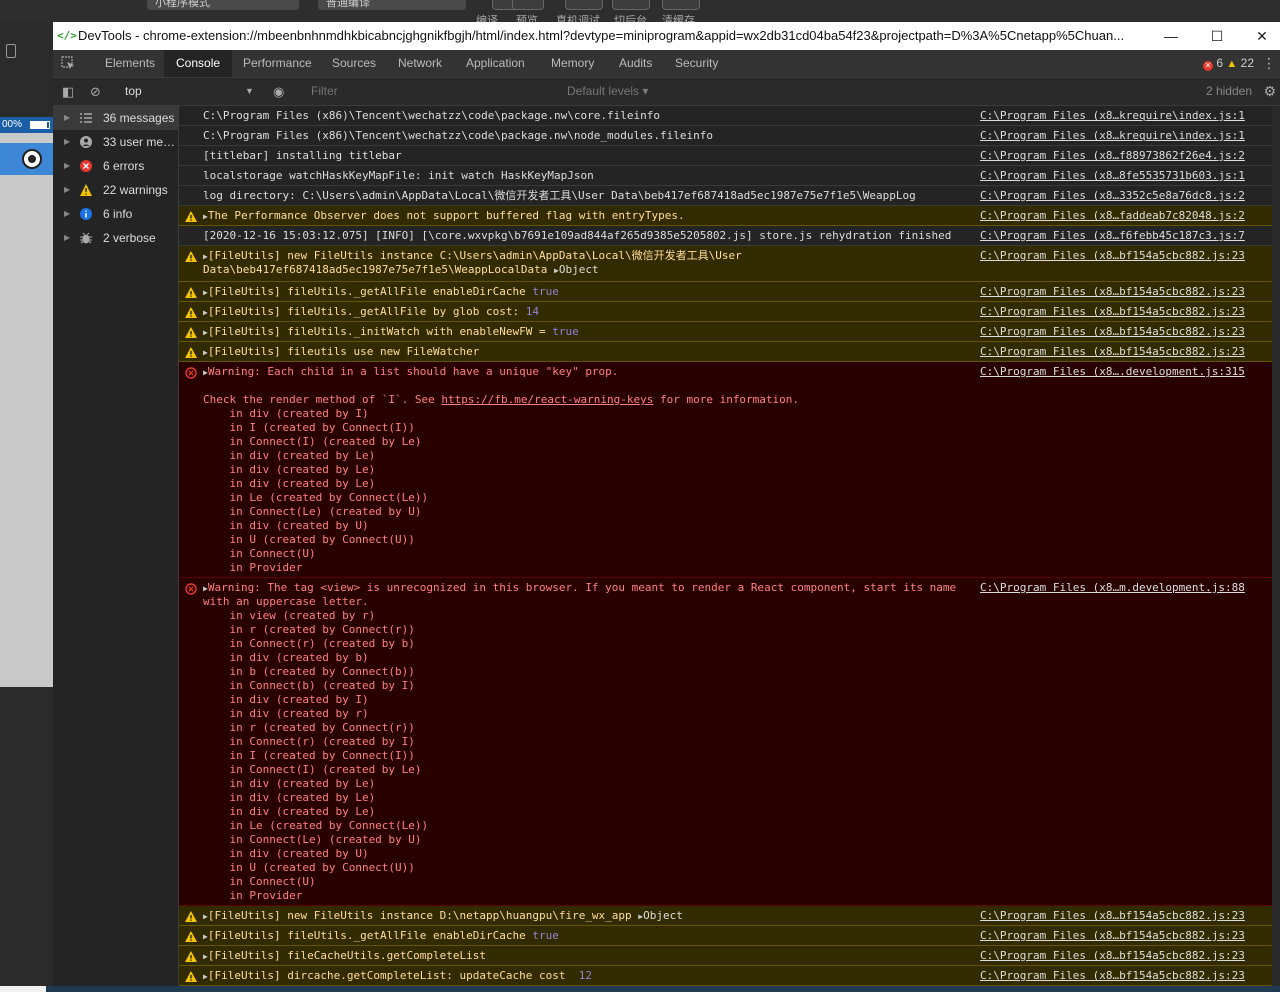 This screenshot has height=992, width=1280. Describe the element at coordinates (26, 125) in the screenshot. I see `status-bar: 00%` at that location.